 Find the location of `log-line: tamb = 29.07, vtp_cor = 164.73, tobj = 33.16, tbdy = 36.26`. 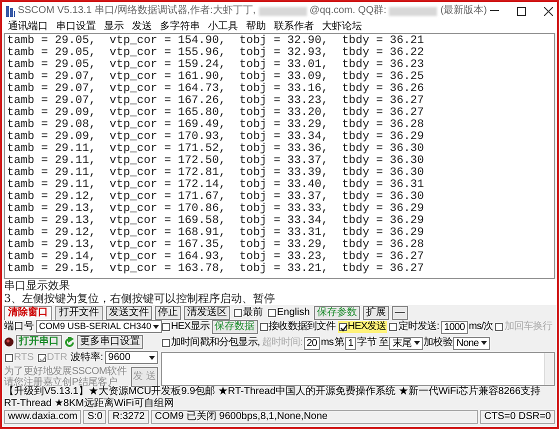

log-line: tamb = 29.07, vtp_cor = 164.73, tobj = 33.16, tbdy = 36.26 is located at coordinates (216, 89).